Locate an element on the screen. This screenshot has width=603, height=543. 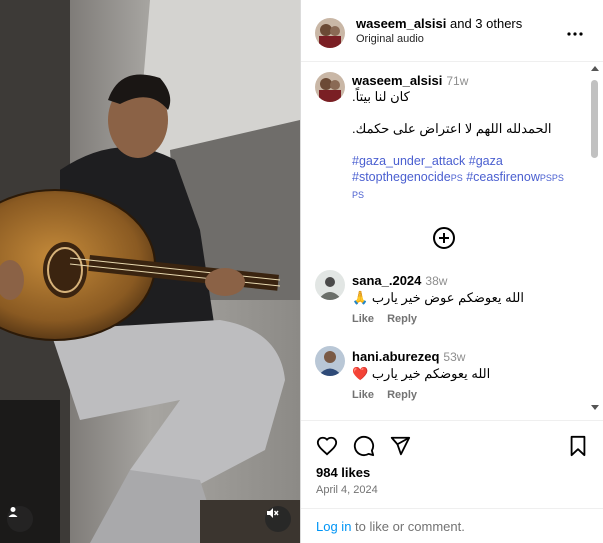
hashtag: #stopthegenocide is located at coordinates (401, 177).